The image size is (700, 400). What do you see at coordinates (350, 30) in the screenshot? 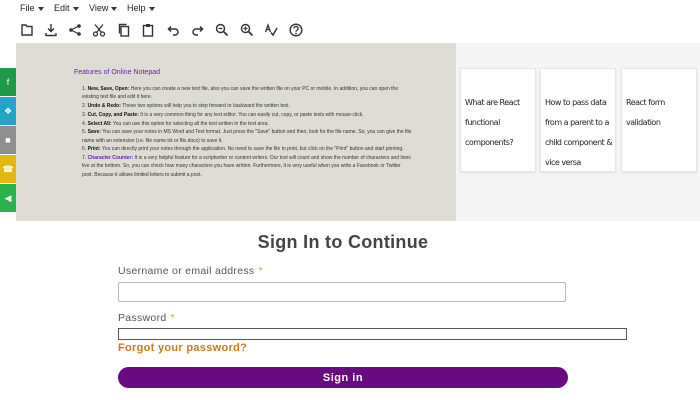
I see `toolbar` at bounding box center [350, 30].